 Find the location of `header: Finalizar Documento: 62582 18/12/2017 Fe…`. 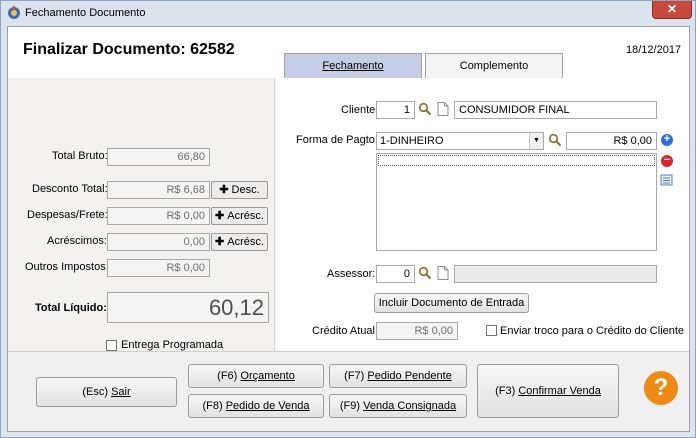

header: Finalizar Documento: 62582 18/12/2017 Fe… is located at coordinates (348, 52).